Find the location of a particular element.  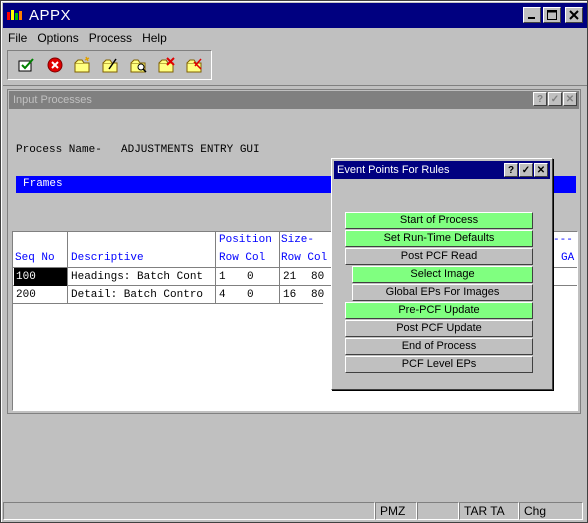

end-button is located at coordinates (27, 65).